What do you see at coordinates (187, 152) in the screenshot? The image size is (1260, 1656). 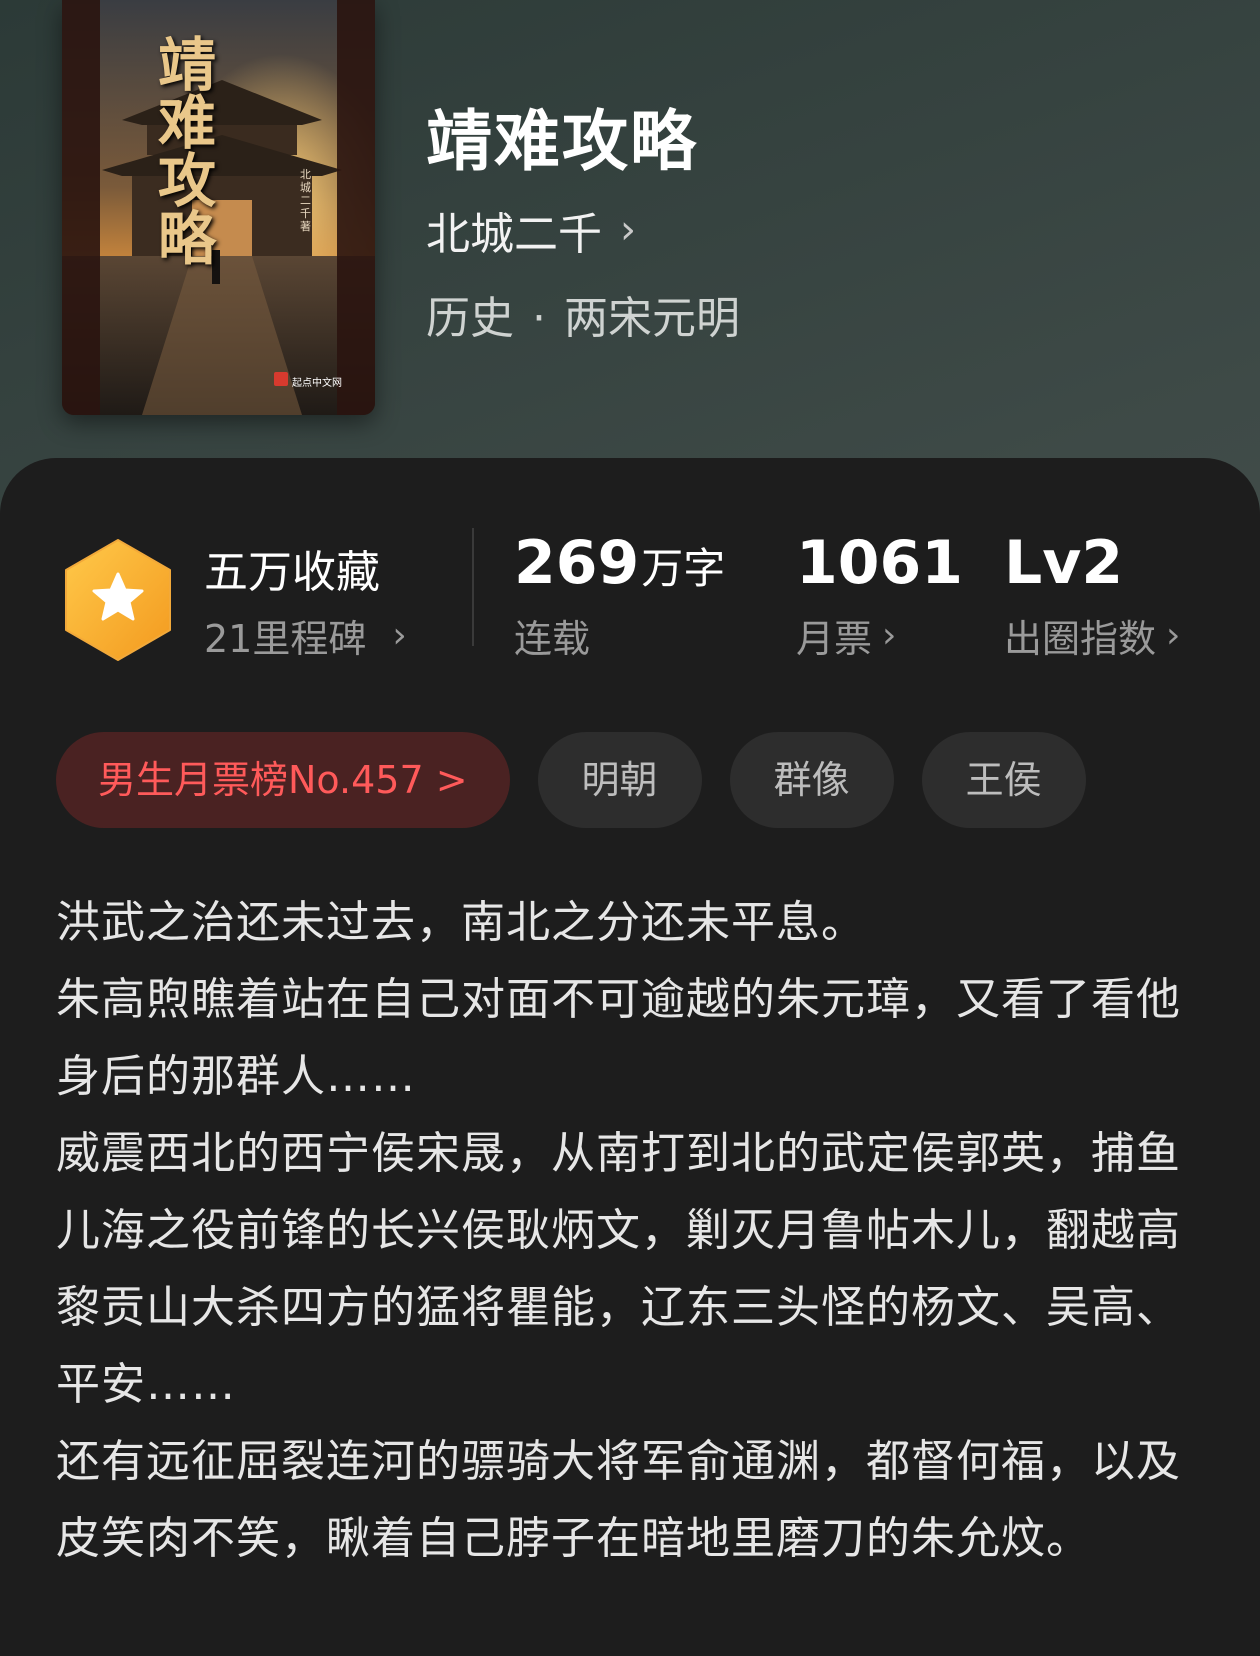 I see `cover-title-text: 靖难攻略` at bounding box center [187, 152].